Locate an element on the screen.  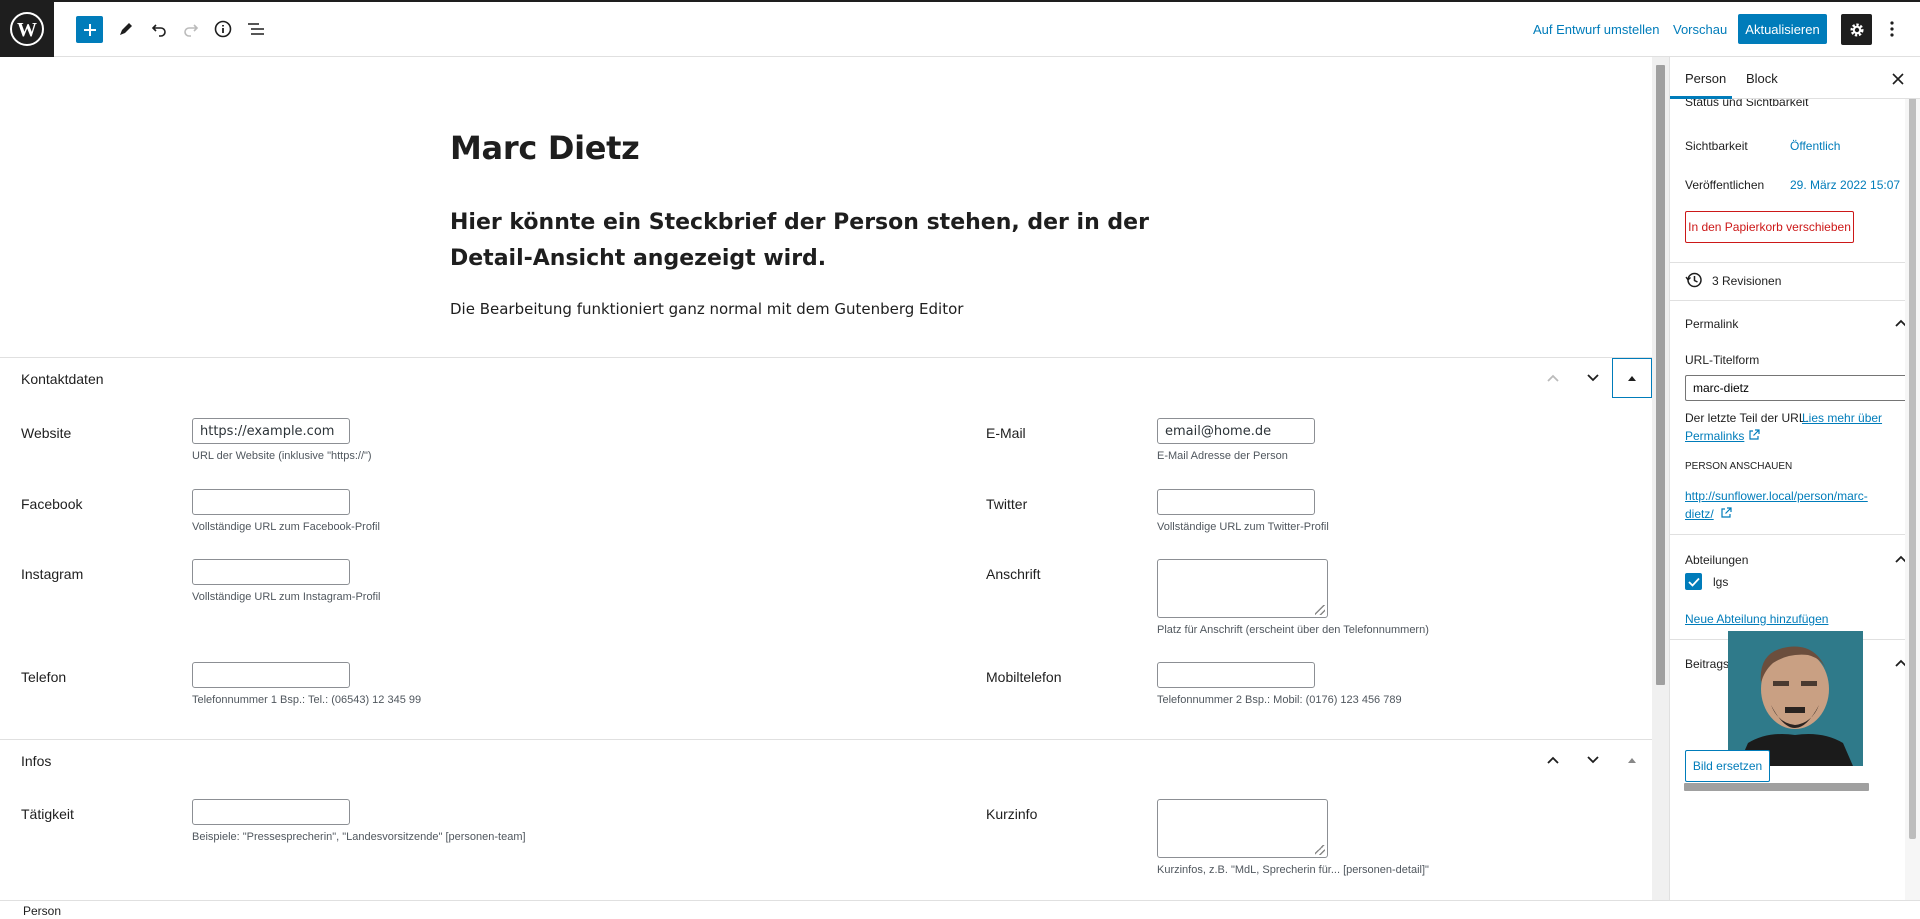
gear-icon is located at coordinates (1856, 29).